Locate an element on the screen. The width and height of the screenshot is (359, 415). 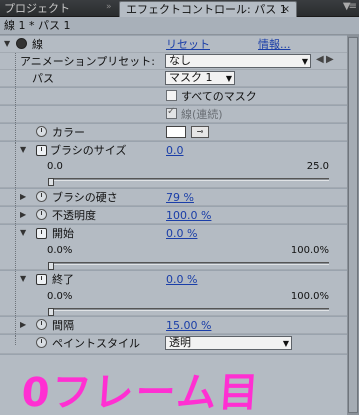
effect-name: 線 is located at coordinates (37, 44).